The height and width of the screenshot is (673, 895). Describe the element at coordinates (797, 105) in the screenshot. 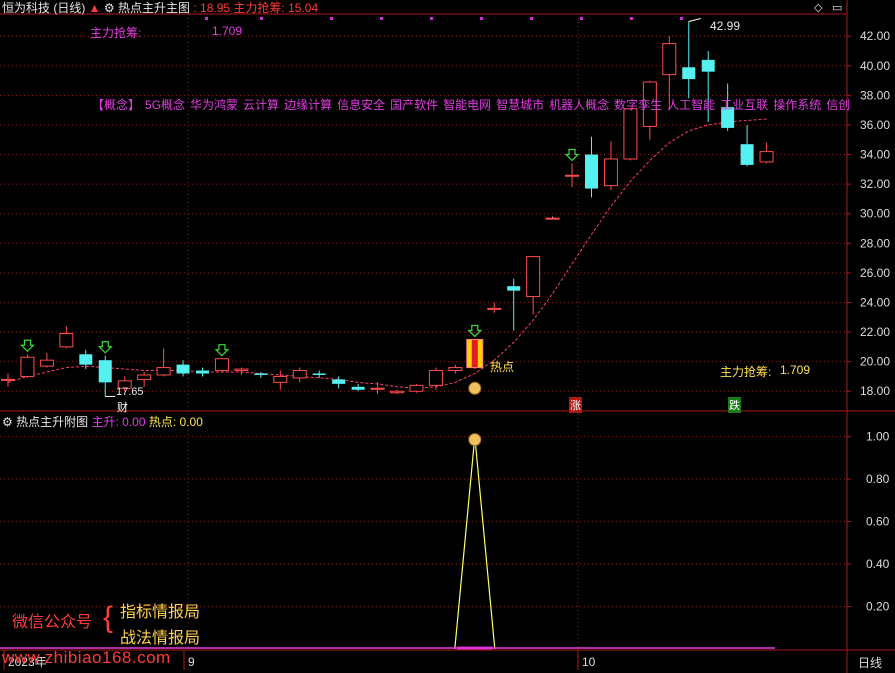

I see `concept-tag: 操作系统` at that location.